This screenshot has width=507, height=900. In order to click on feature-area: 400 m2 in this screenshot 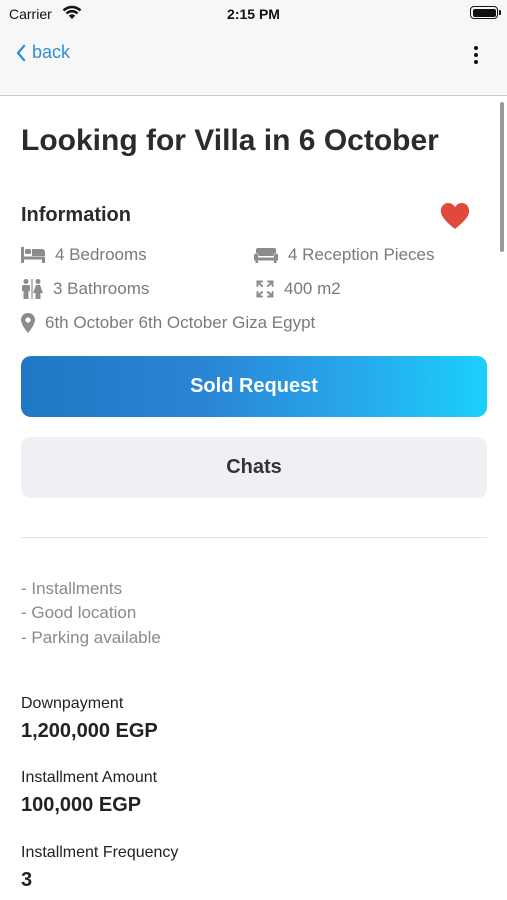, I will do `click(298, 289)`.